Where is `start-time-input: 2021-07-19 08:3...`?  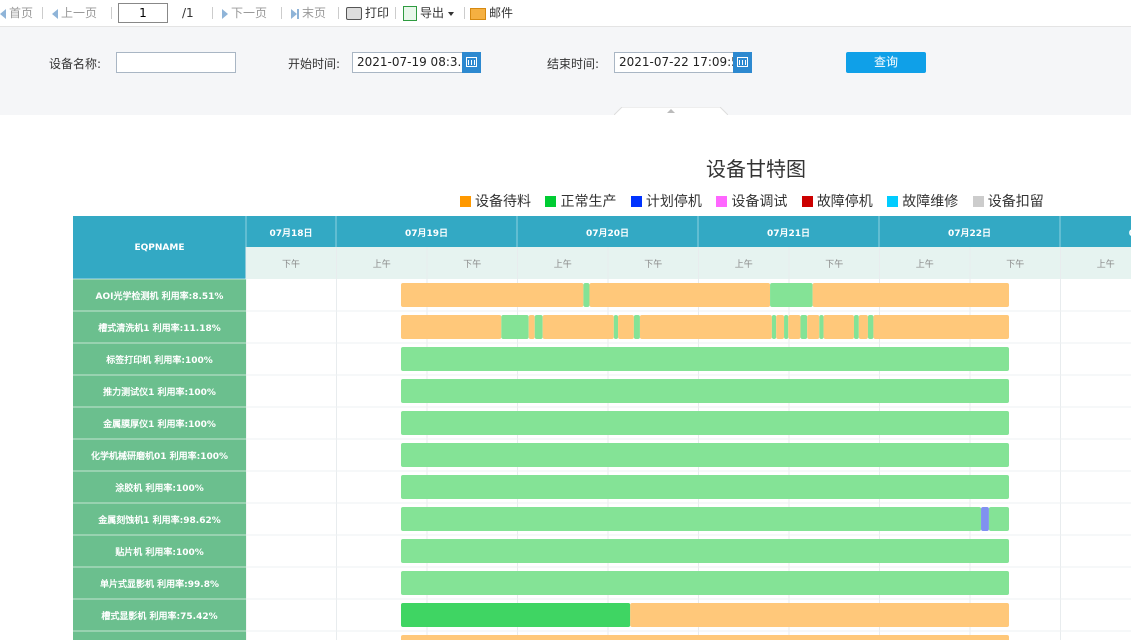 start-time-input: 2021-07-19 08:3... is located at coordinates (408, 62).